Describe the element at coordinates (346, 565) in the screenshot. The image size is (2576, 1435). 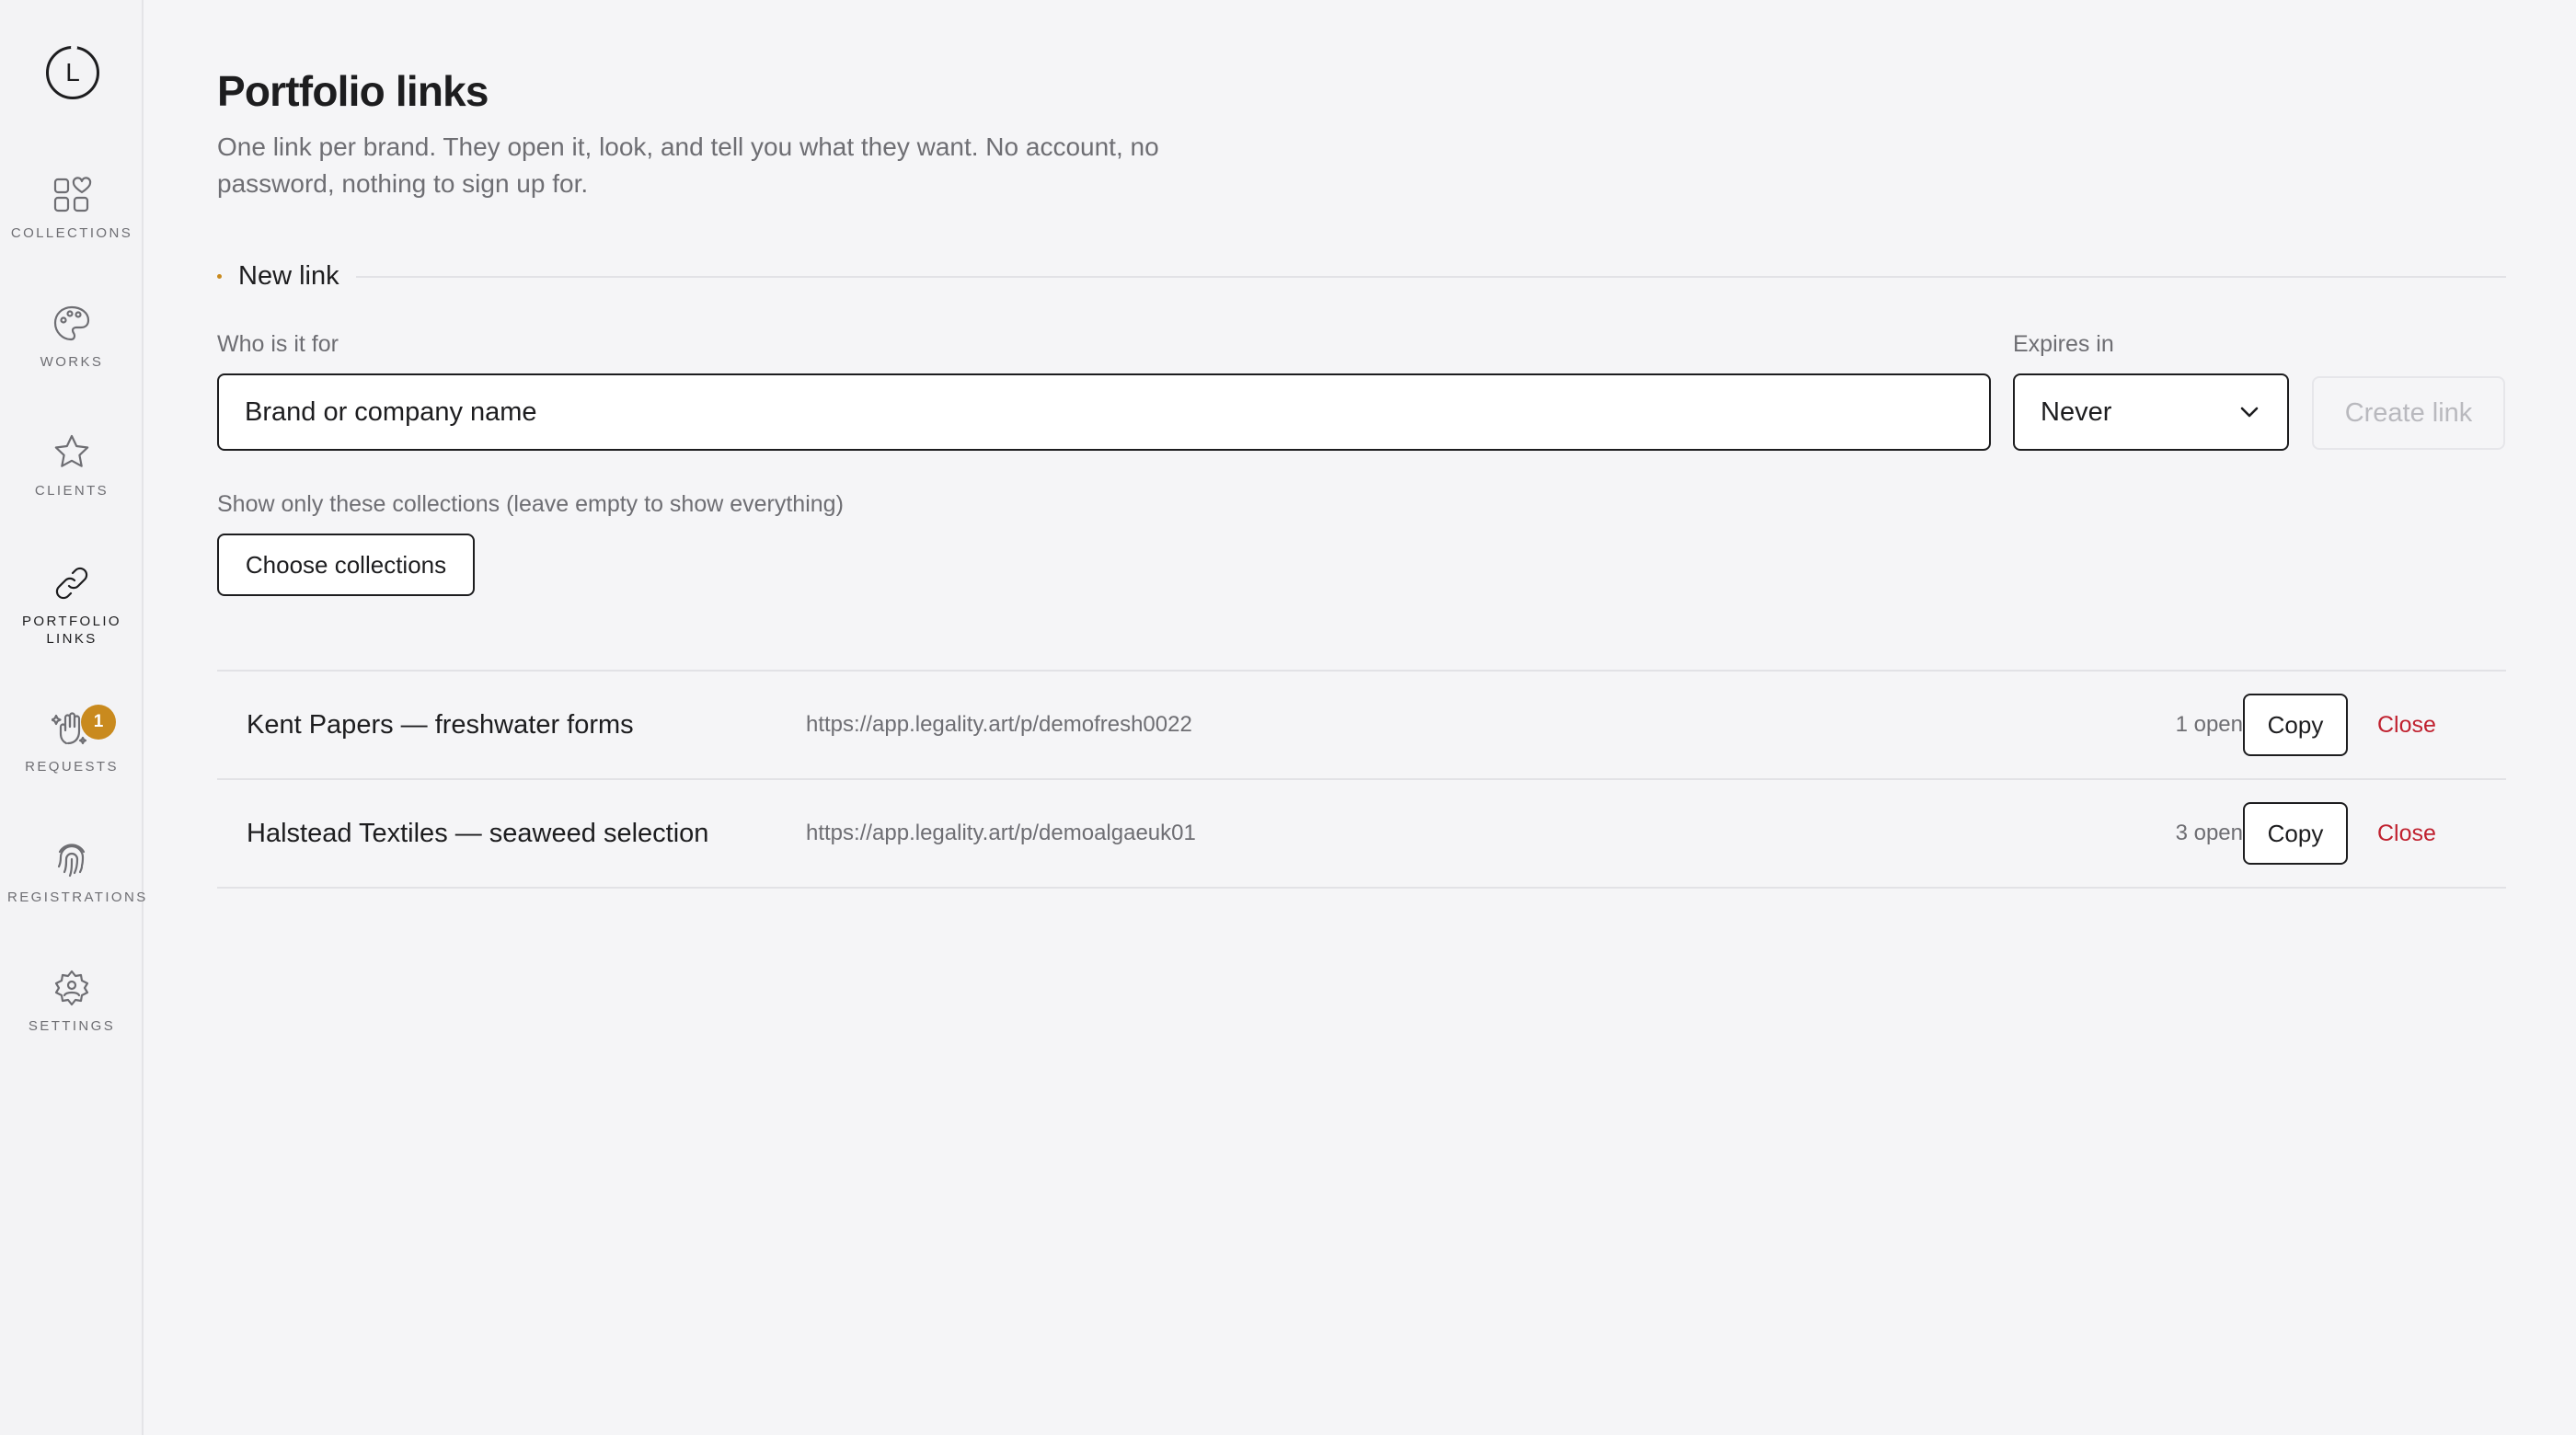
I see `choose-collections-button: Choose collections` at that location.